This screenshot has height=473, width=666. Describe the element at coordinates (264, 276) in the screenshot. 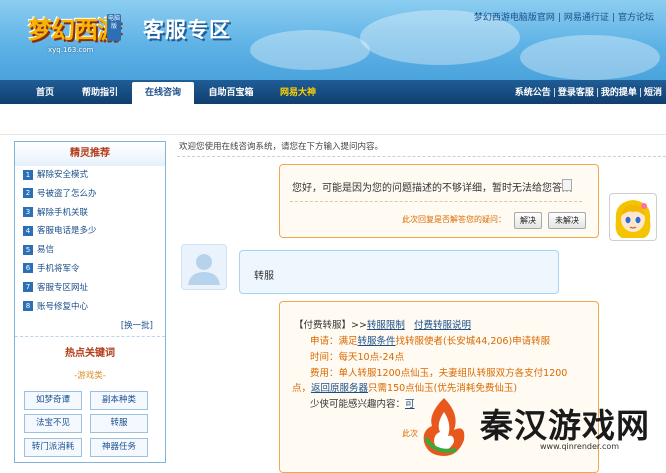

I see `user-message-text: 转服` at that location.